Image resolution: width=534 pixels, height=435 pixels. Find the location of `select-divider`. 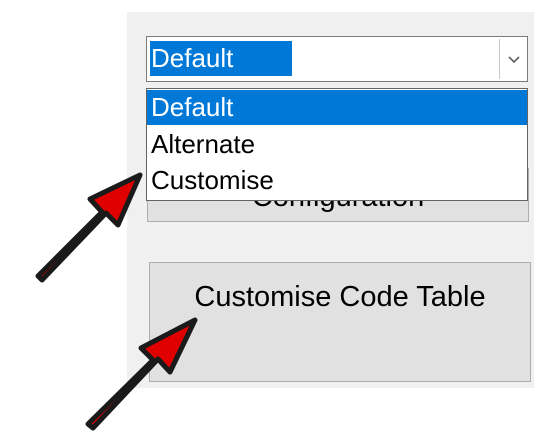

select-divider is located at coordinates (499, 59).